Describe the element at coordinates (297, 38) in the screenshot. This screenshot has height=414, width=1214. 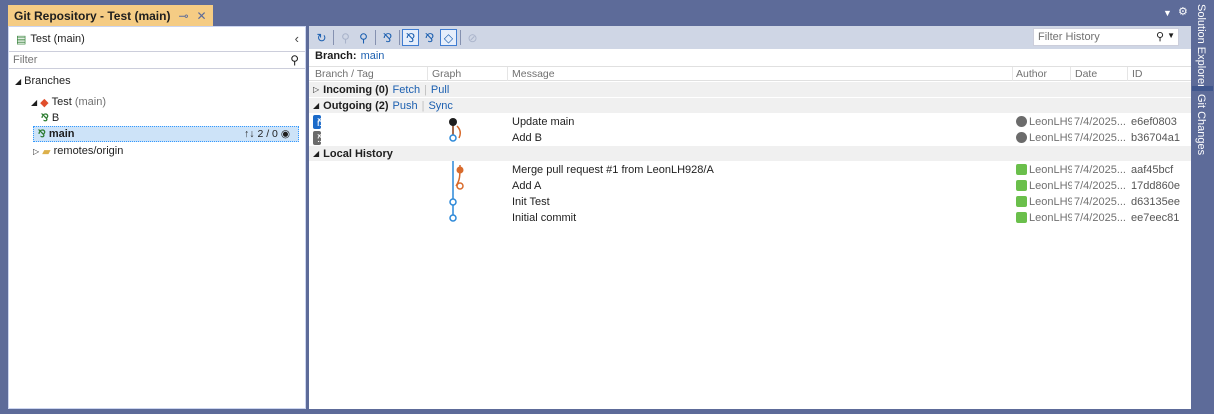
I see `collapse-panel-icon: ‹` at that location.